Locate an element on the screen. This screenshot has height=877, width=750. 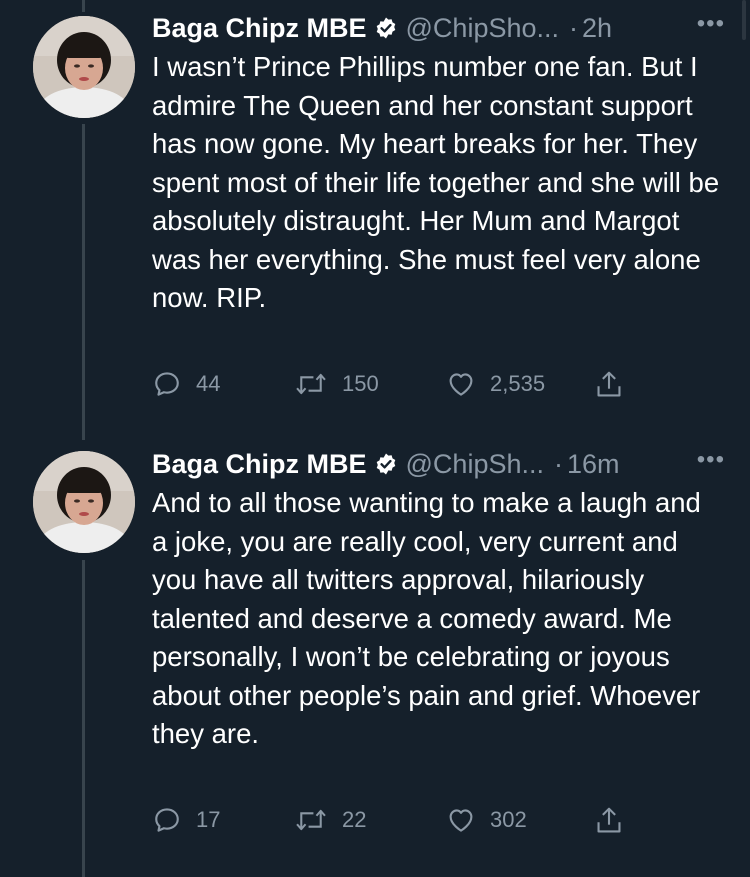
like-count: 302 is located at coordinates (508, 819).